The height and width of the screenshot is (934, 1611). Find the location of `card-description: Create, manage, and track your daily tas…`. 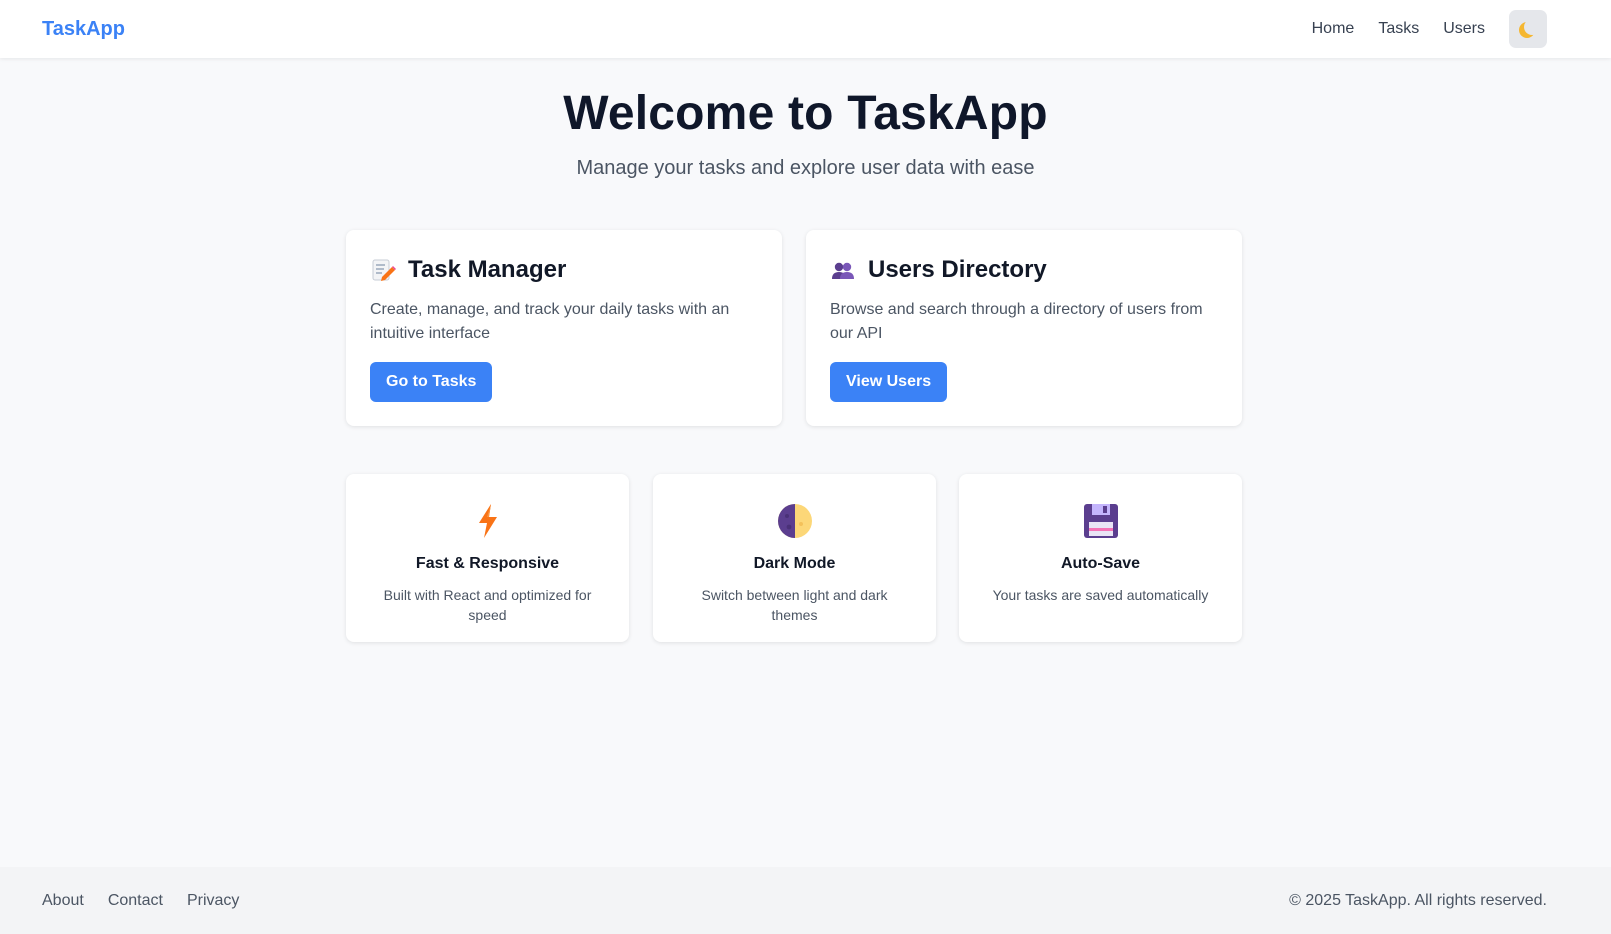

card-description: Create, manage, and track your daily tas… is located at coordinates (550, 321).